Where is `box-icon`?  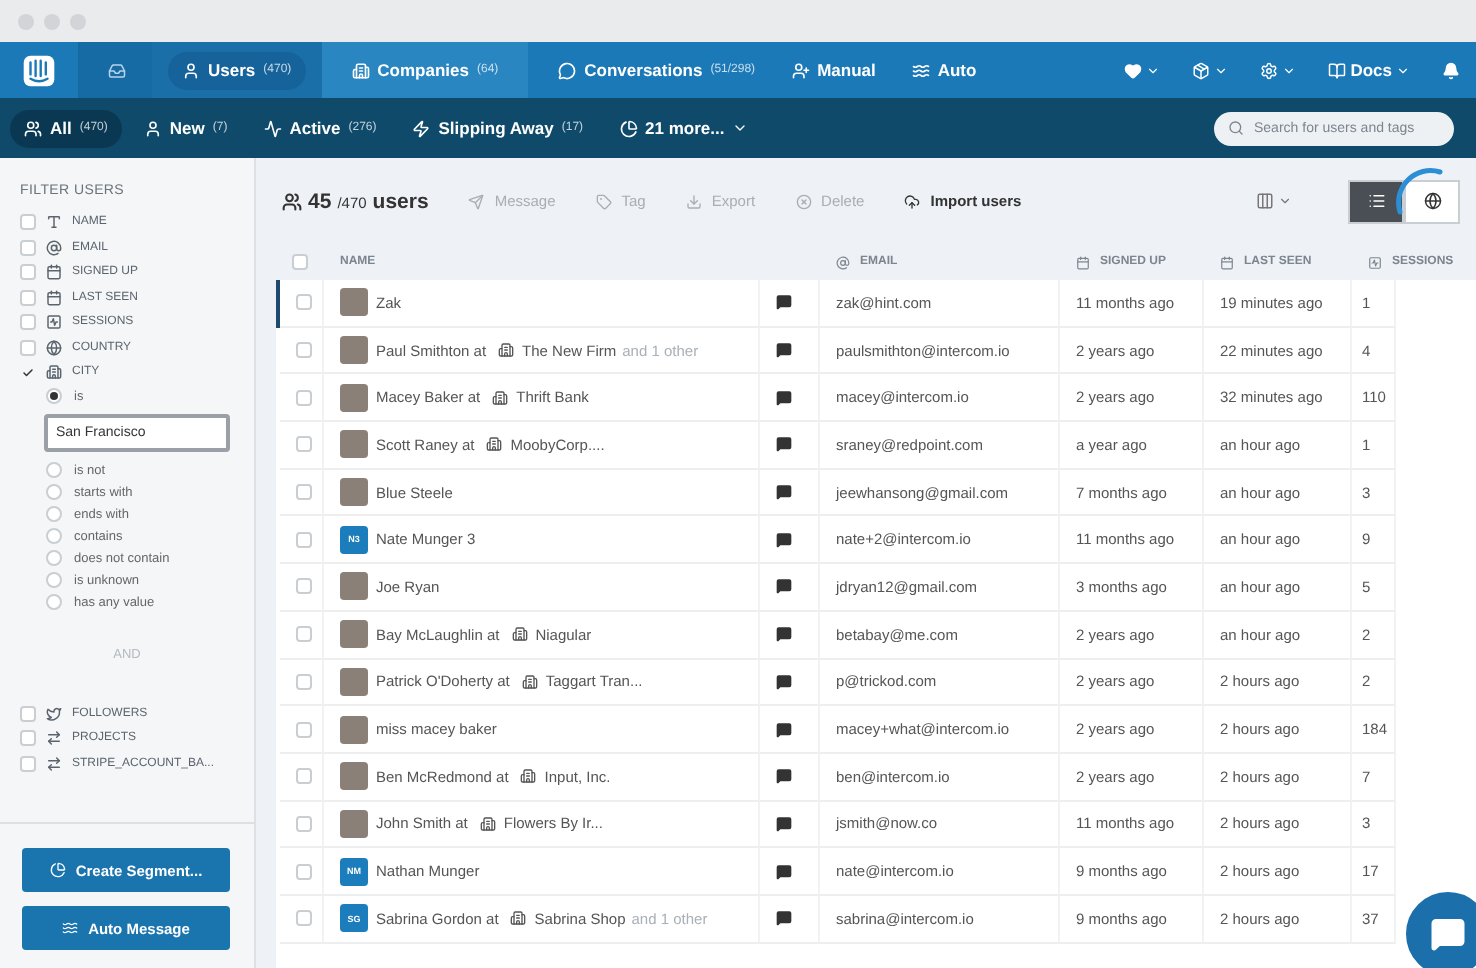 box-icon is located at coordinates (1201, 70).